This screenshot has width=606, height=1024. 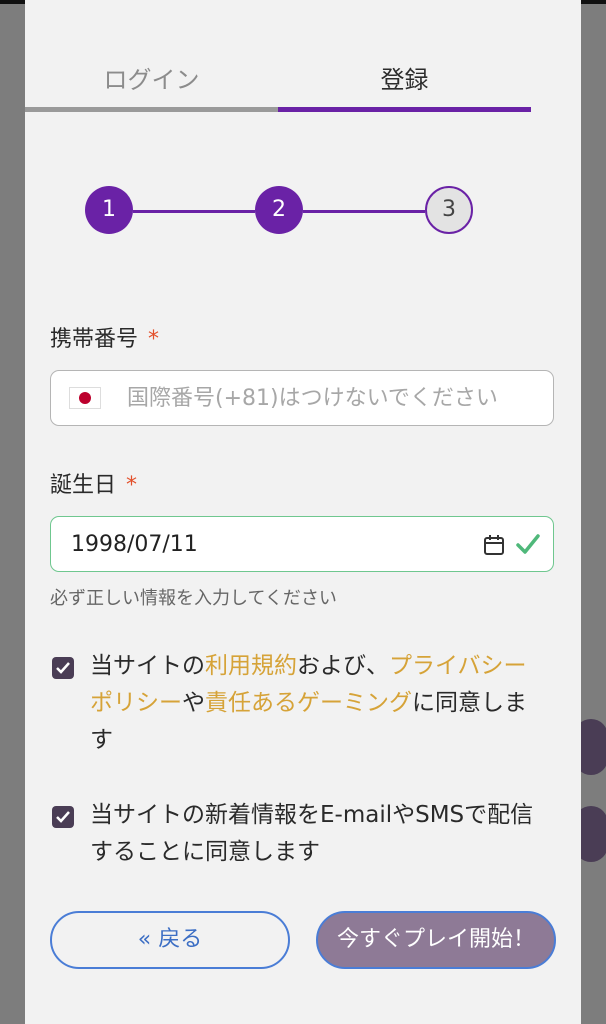 I want to click on step-2: 2, so click(x=279, y=210).